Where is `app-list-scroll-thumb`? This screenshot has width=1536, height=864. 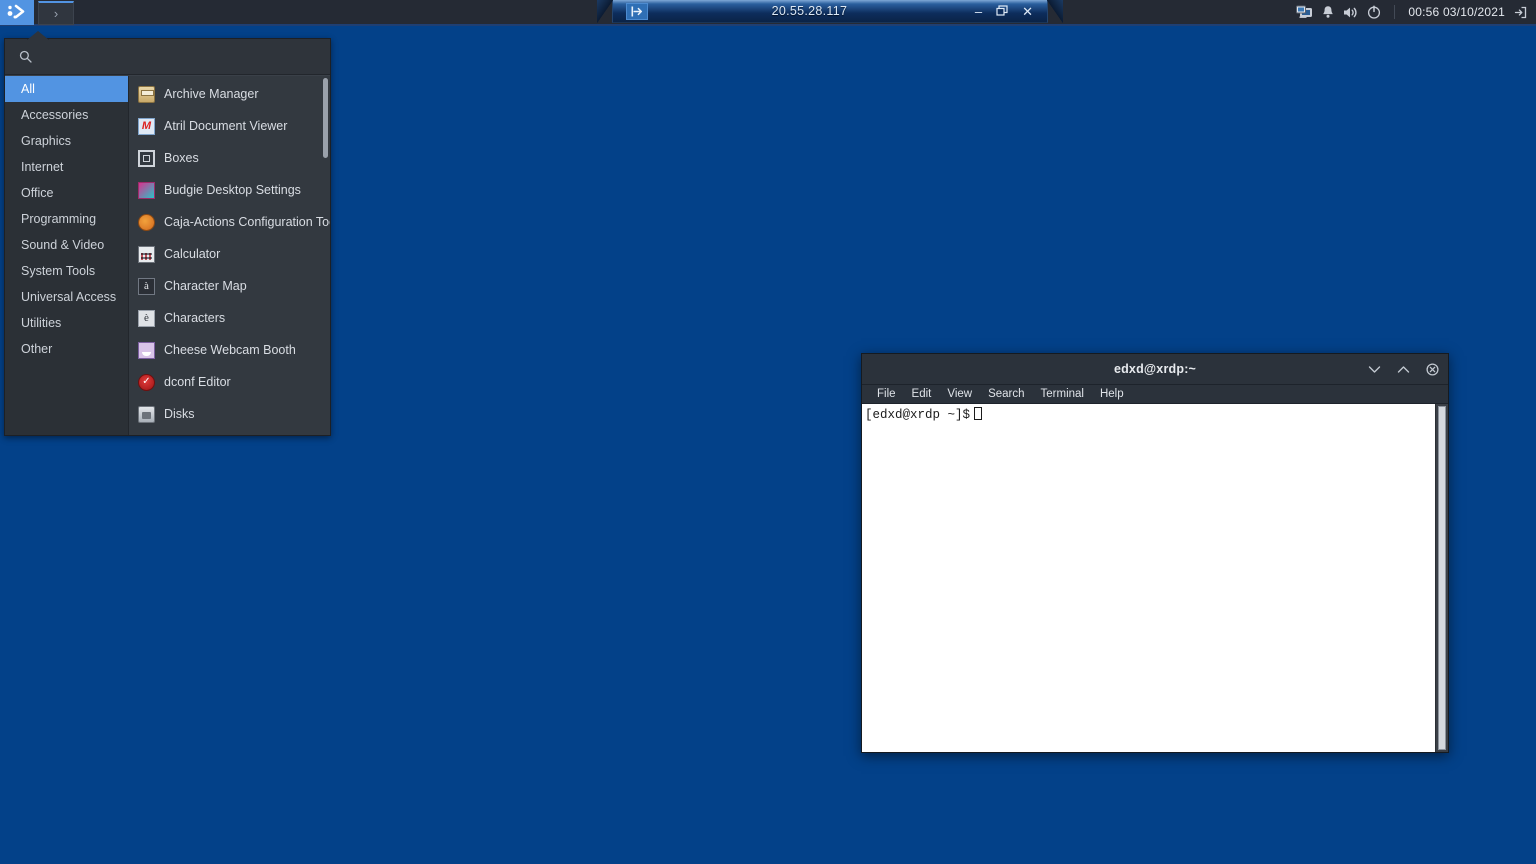 app-list-scroll-thumb is located at coordinates (325, 118).